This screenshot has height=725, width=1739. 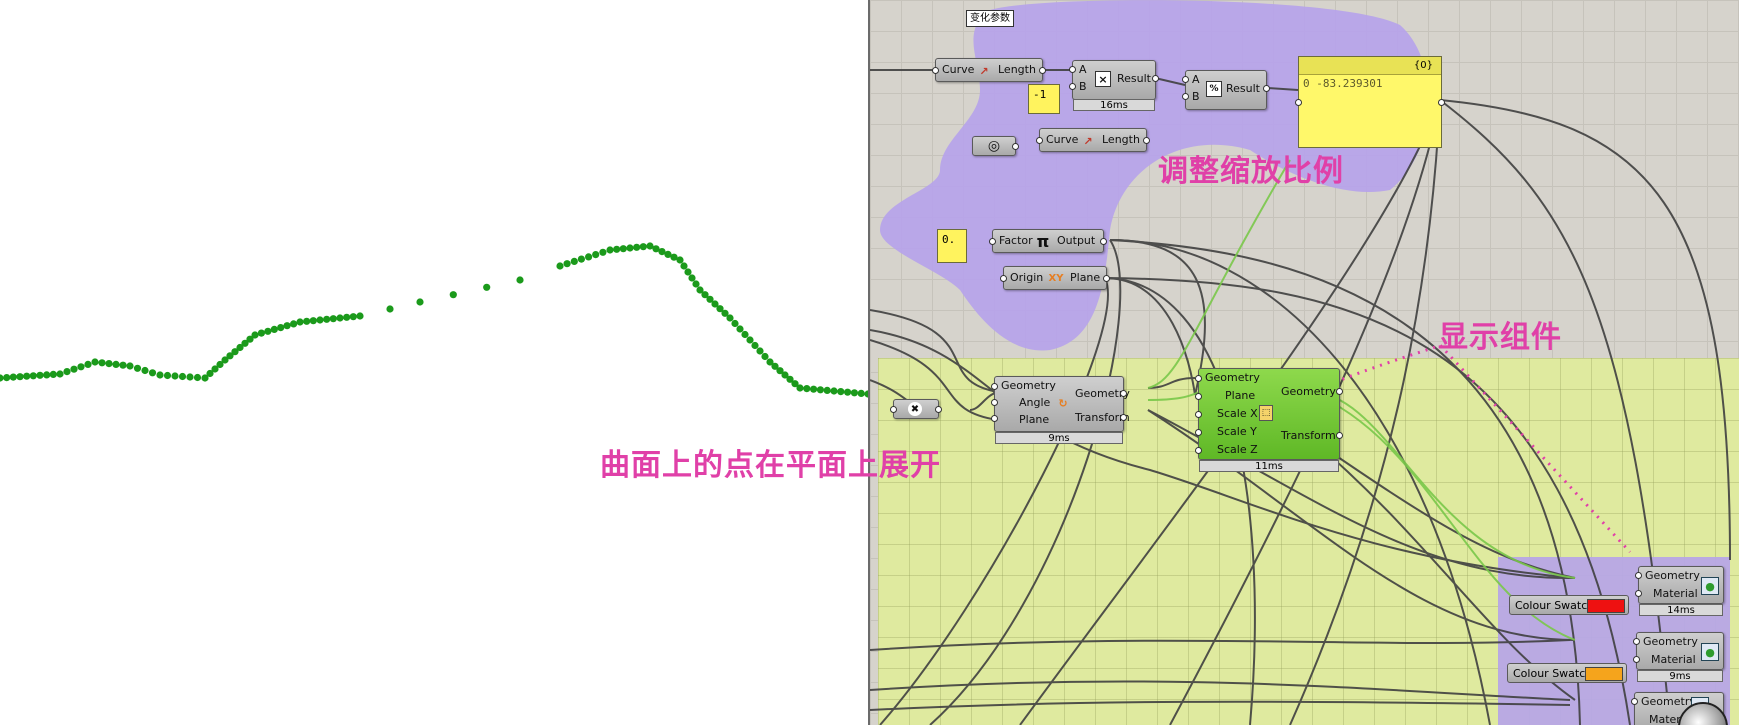 What do you see at coordinates (1237, 431) in the screenshot?
I see `scale-in-y-label: Scale Y` at bounding box center [1237, 431].